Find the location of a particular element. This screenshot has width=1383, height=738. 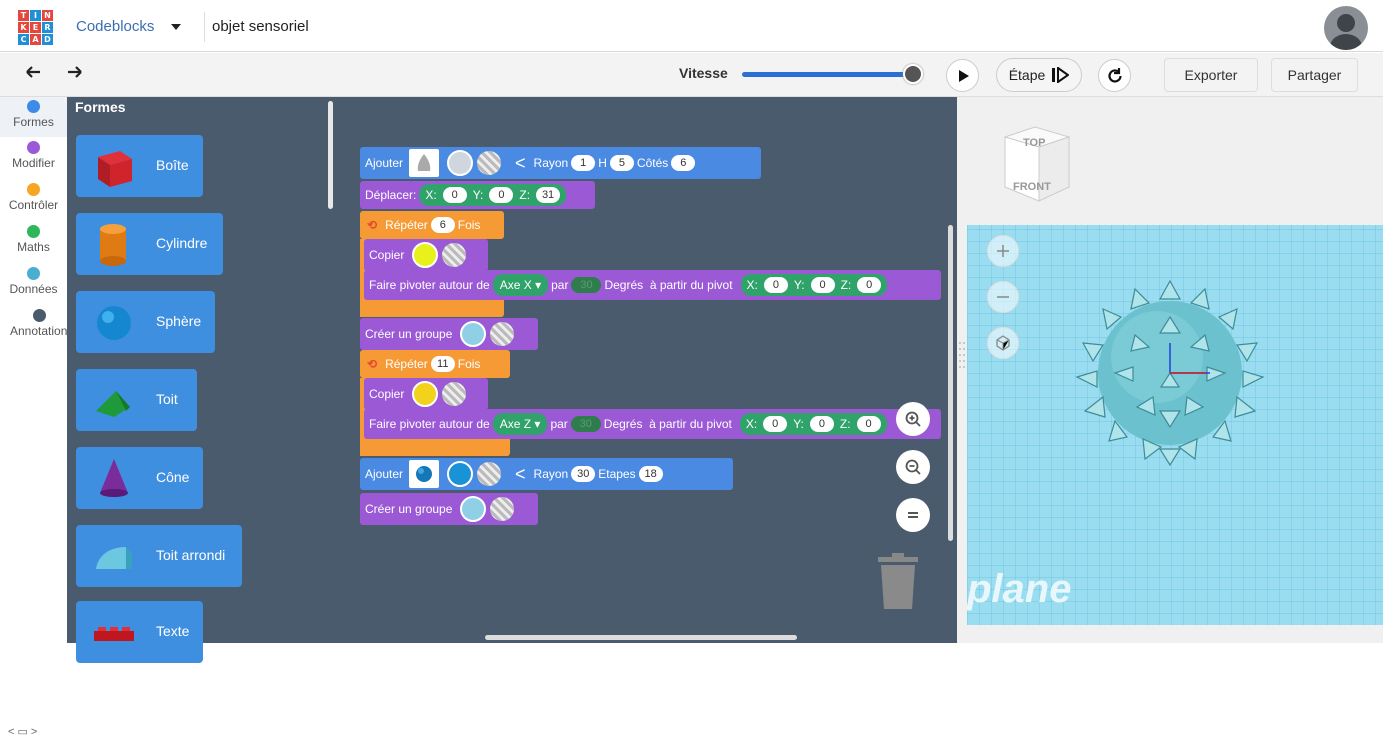

category-annotation: Annotation is located at coordinates (33, 323).